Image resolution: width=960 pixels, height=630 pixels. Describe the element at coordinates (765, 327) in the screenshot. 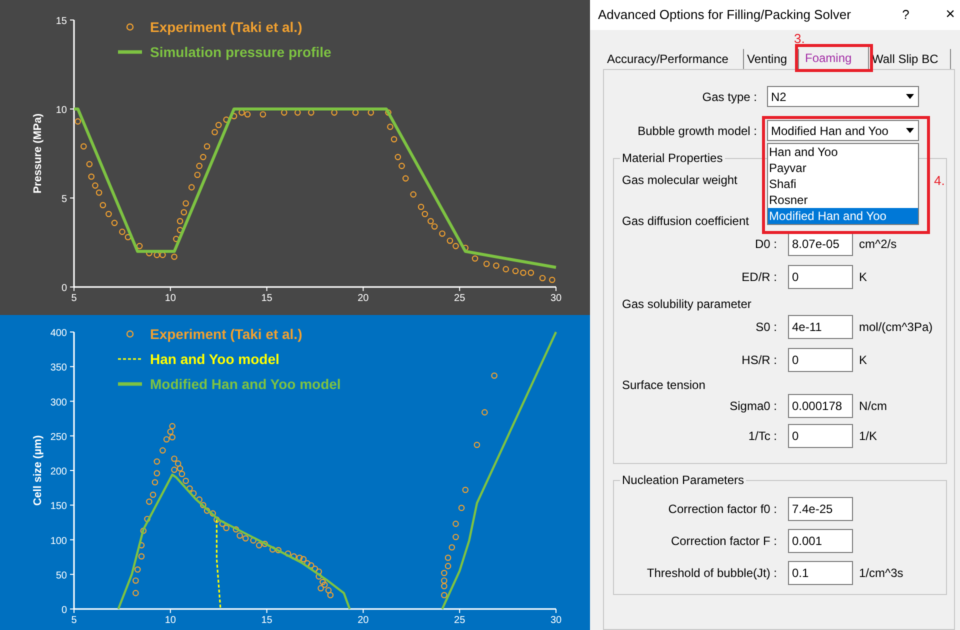

I see `field-label: S0 :` at that location.